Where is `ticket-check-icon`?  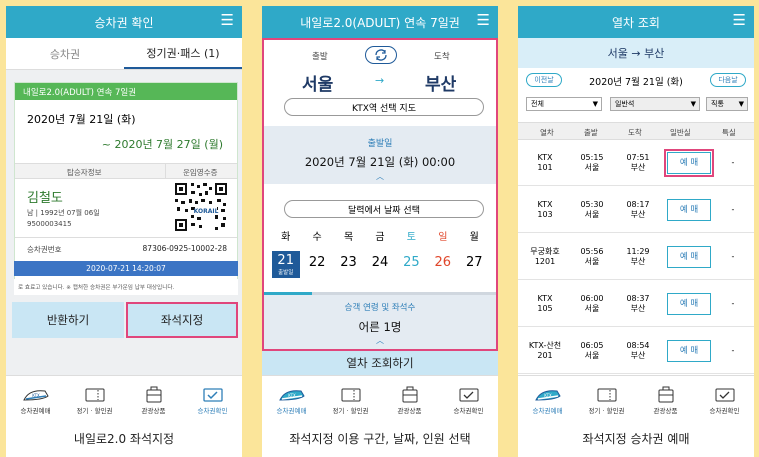
ticket-check-icon is located at coordinates (212, 395).